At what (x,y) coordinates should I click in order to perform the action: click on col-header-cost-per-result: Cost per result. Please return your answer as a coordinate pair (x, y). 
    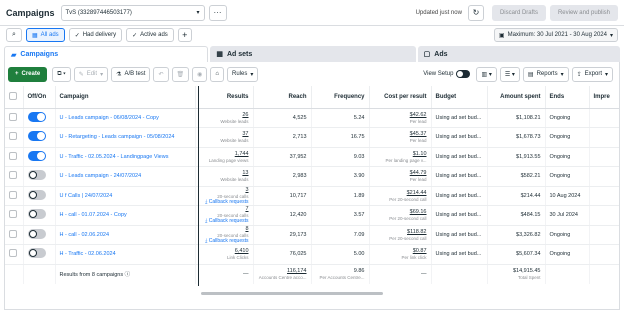
    Looking at the image, I should click on (400, 97).